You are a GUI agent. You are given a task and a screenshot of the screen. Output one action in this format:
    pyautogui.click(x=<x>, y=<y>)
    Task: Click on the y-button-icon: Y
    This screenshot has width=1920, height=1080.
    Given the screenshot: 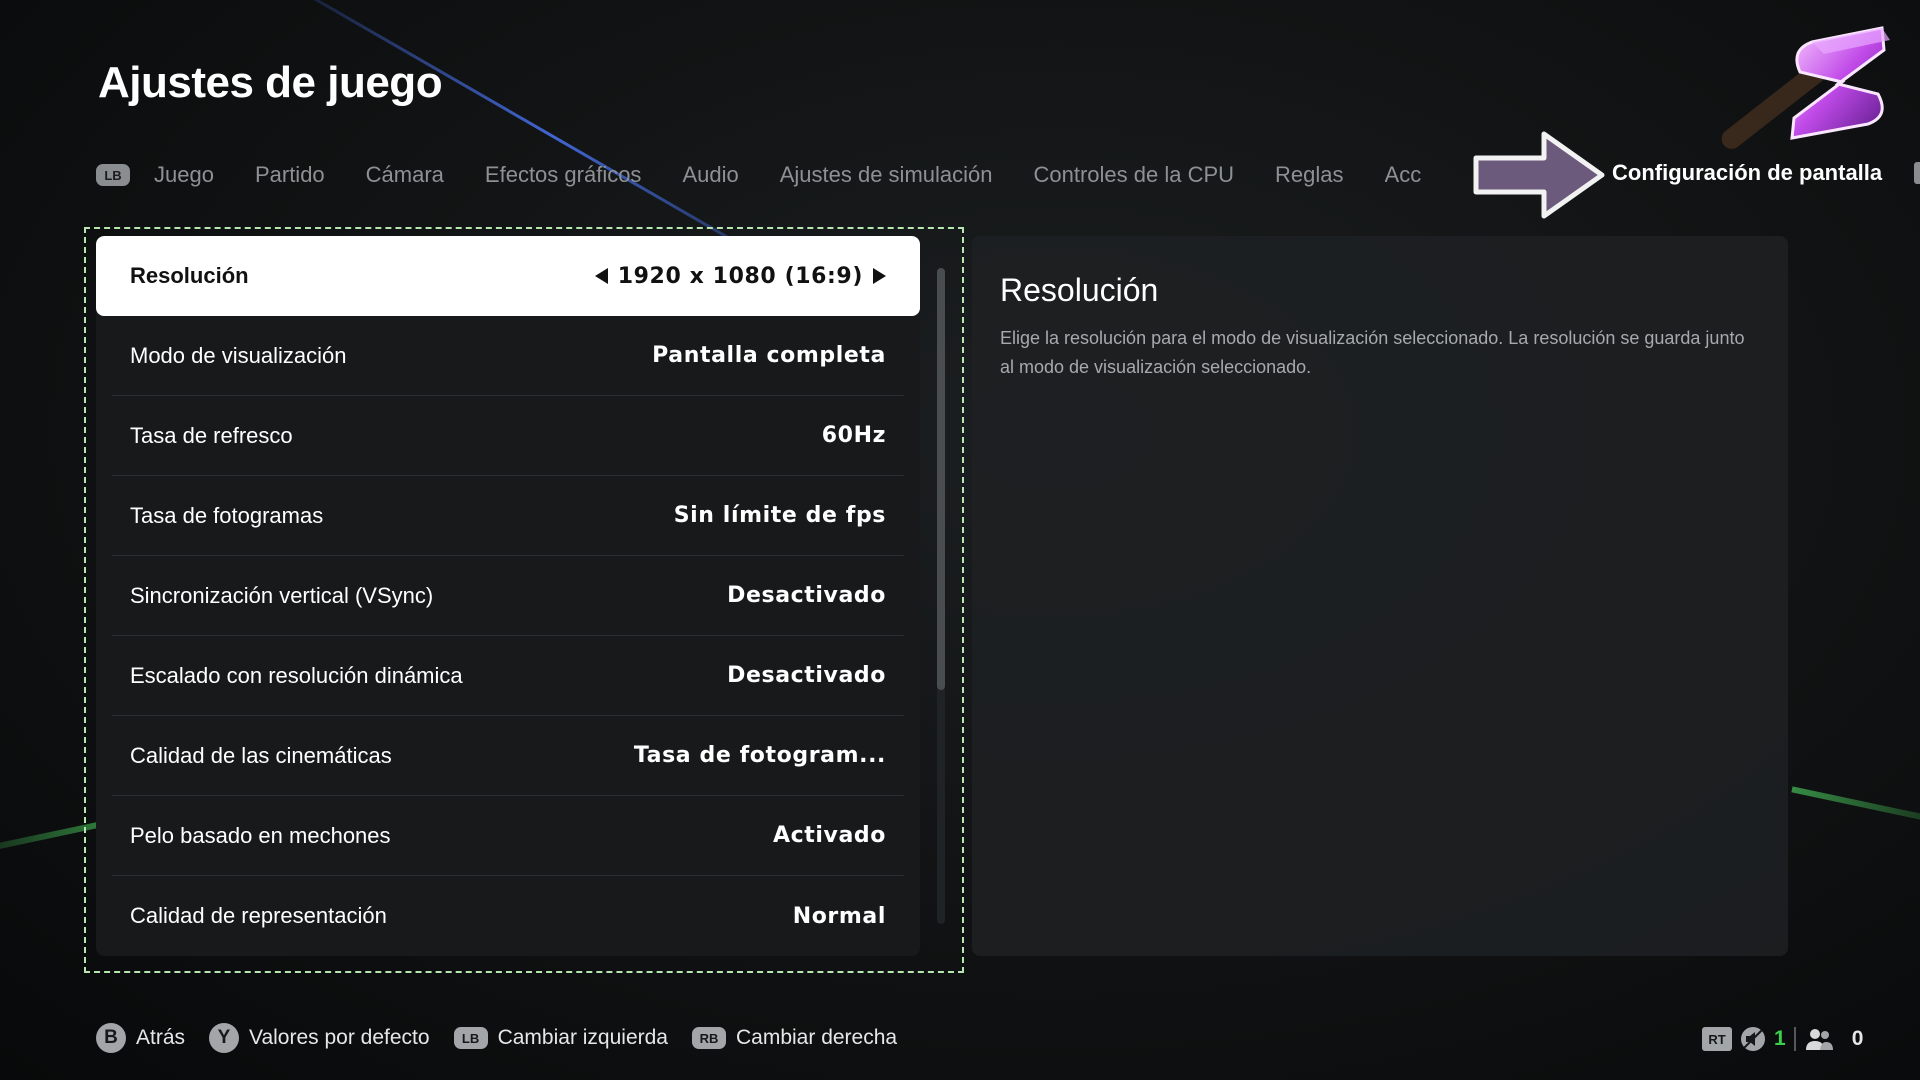 What is the action you would take?
    pyautogui.click(x=224, y=1038)
    